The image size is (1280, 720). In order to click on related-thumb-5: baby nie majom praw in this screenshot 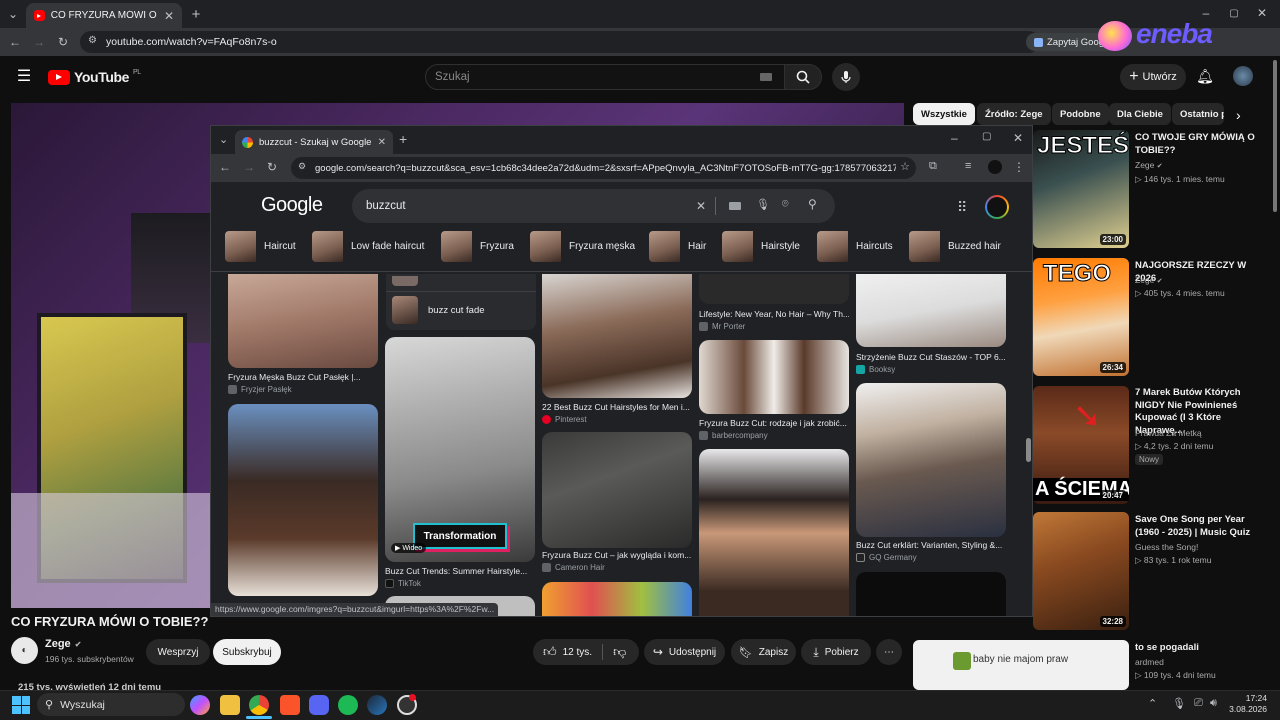, I will do `click(1021, 665)`.